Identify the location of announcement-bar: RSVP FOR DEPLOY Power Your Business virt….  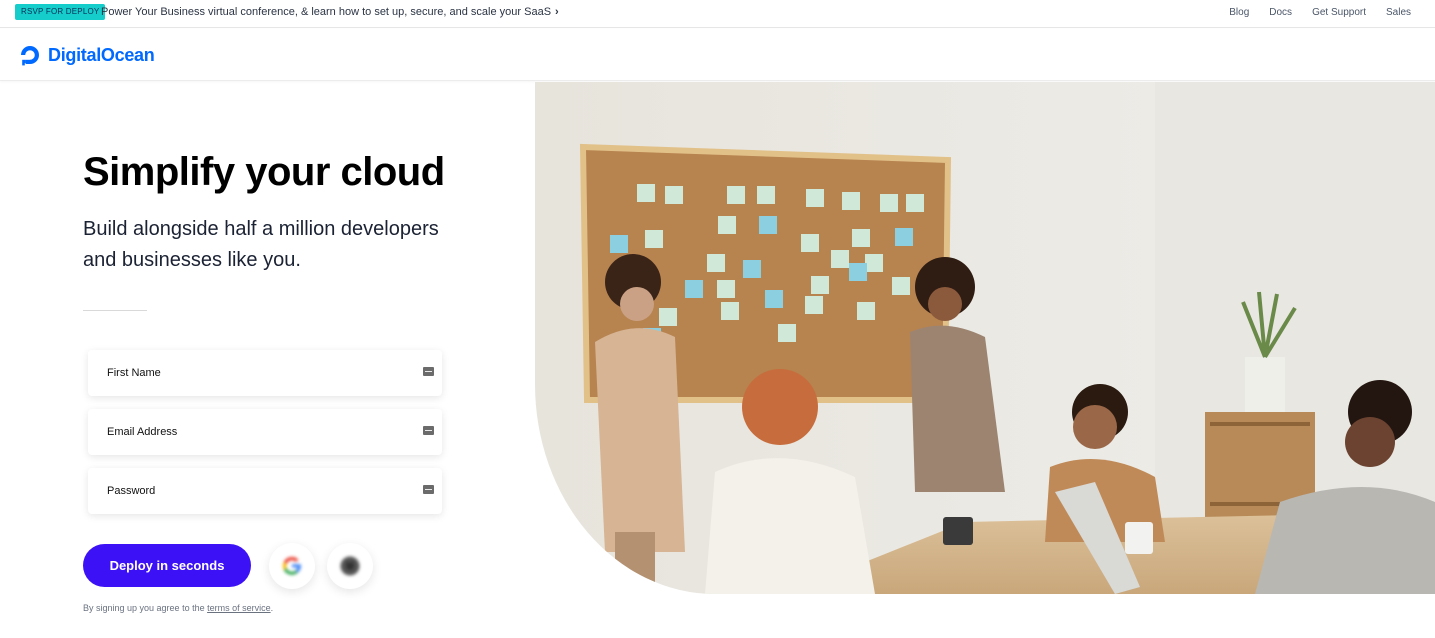
(717, 14).